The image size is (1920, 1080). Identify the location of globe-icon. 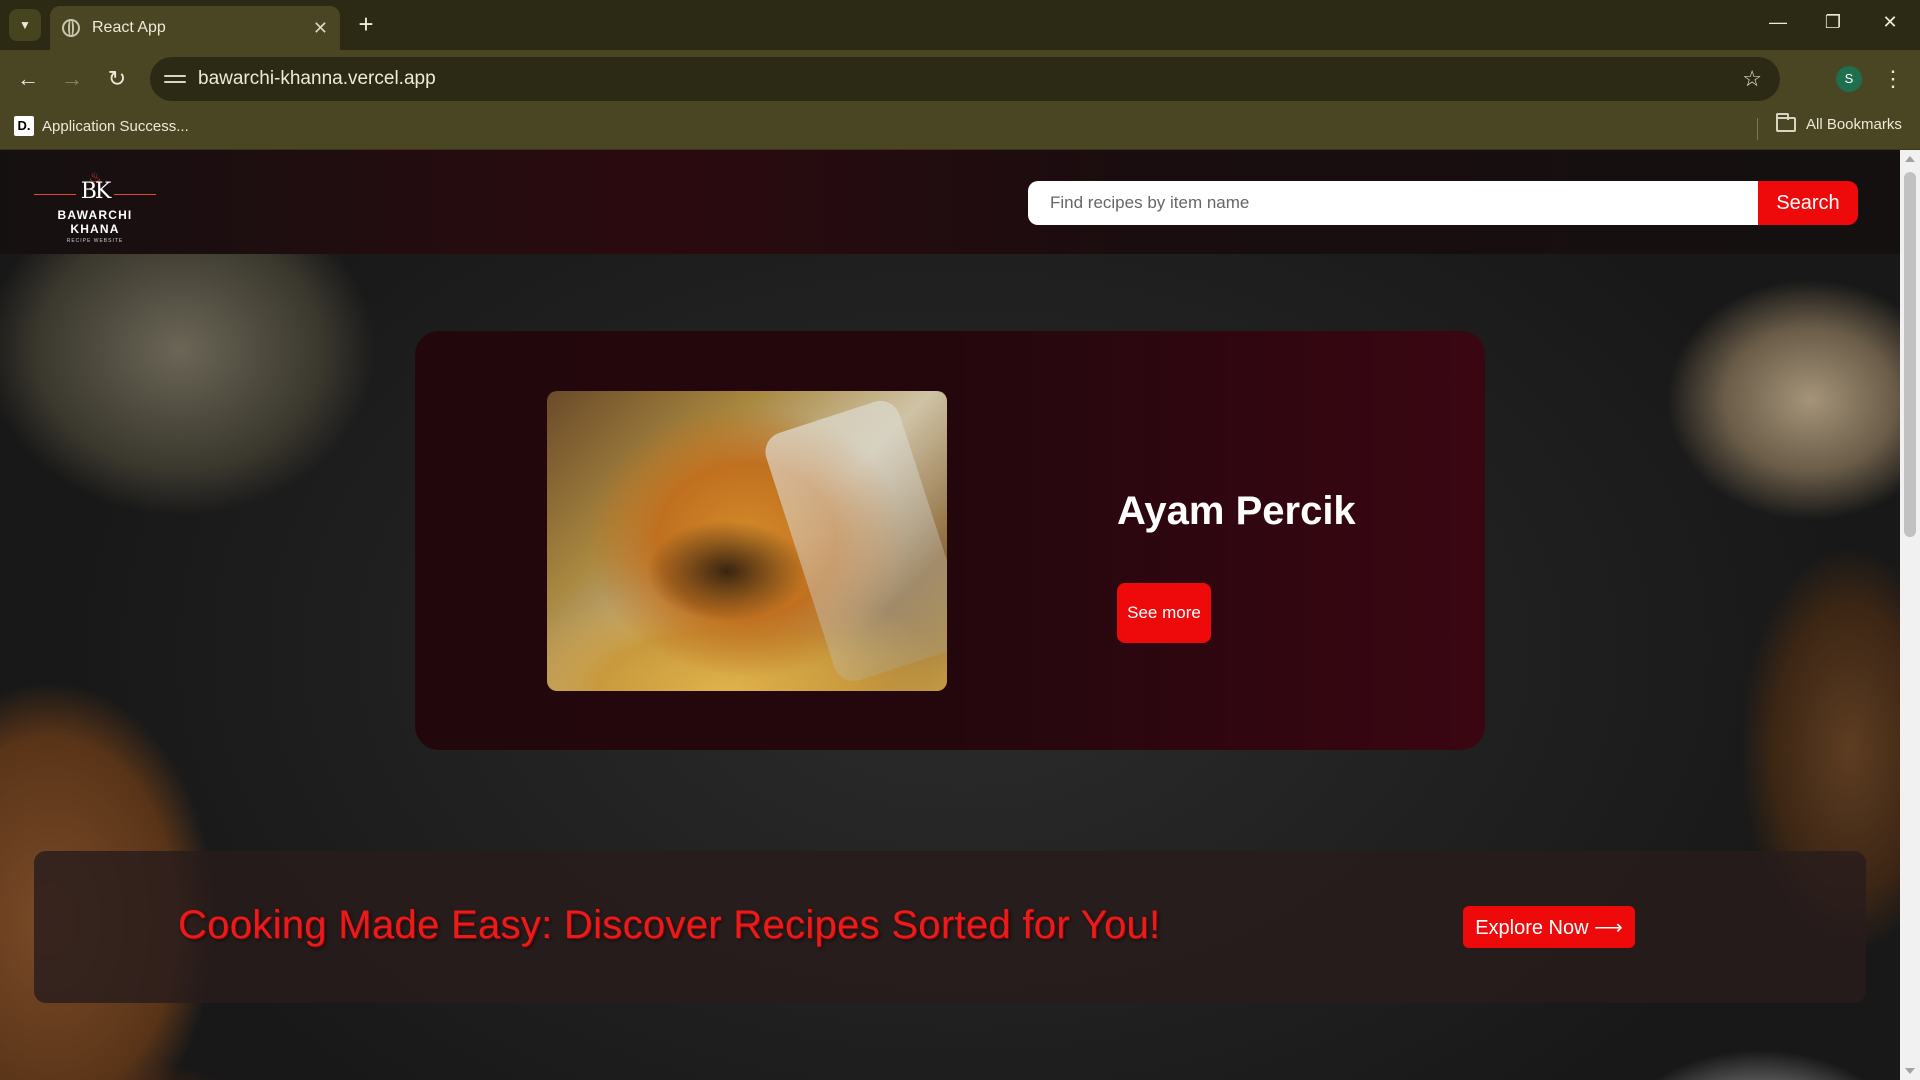
(71, 28).